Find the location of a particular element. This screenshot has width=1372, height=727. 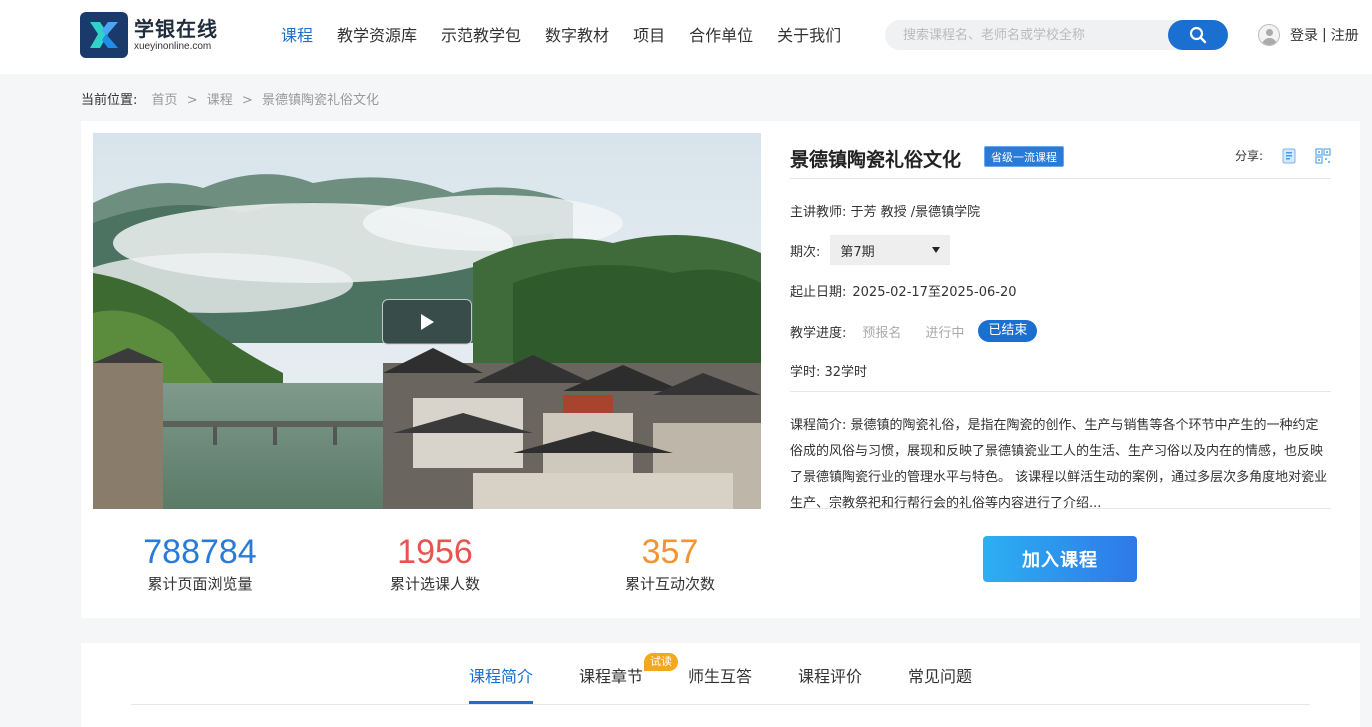

breadcrumb: 当前位置: 首页 > 课程 > 景德镇陶瓷礼俗文化 is located at coordinates (230, 98).